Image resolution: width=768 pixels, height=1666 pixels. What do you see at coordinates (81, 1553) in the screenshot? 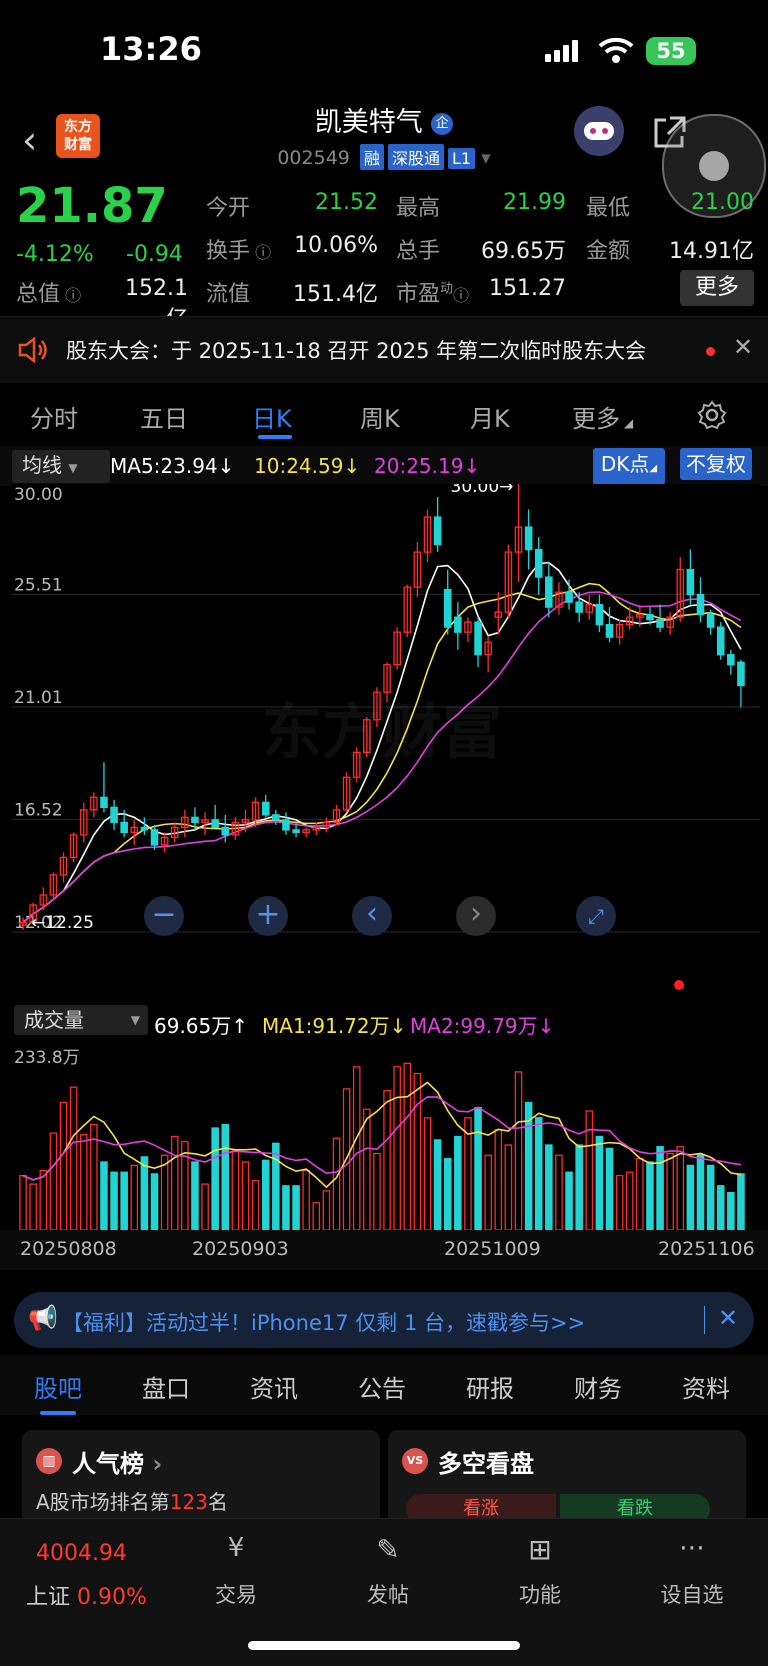
I see `index-value: 4004.94` at bounding box center [81, 1553].